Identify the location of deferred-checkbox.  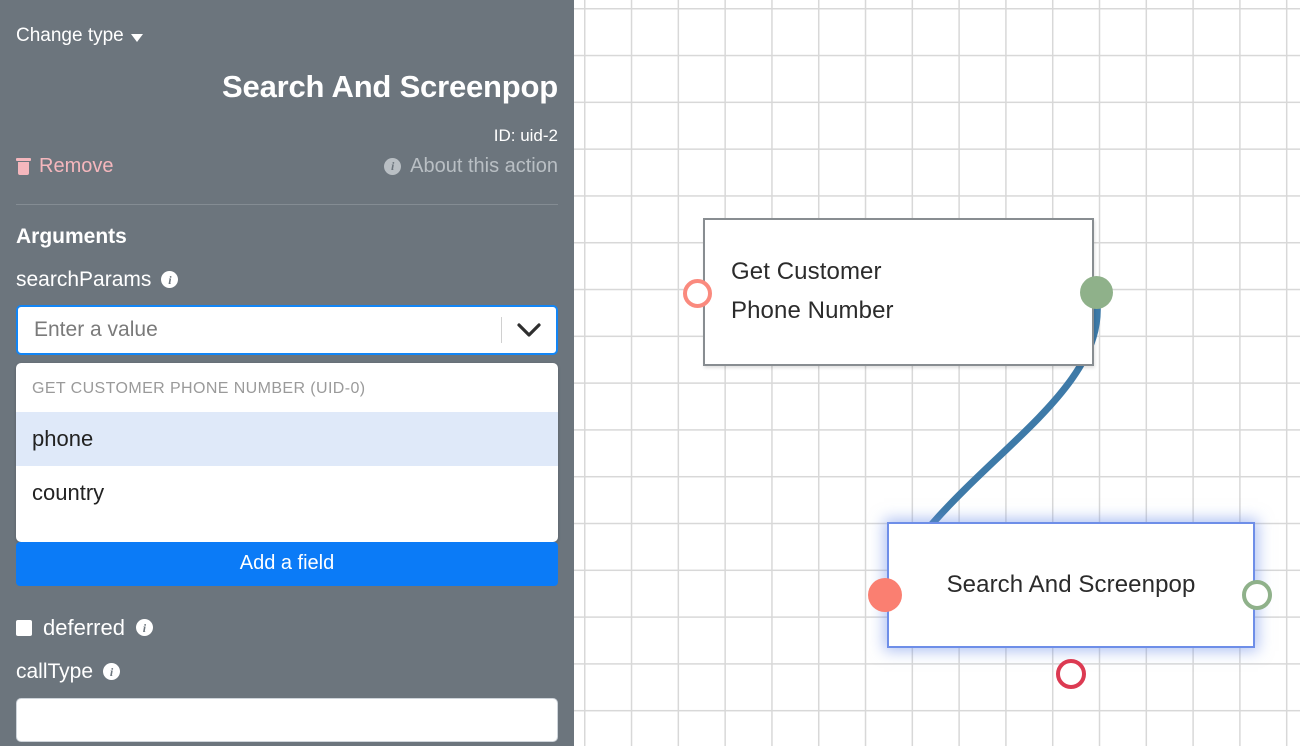
(24, 627).